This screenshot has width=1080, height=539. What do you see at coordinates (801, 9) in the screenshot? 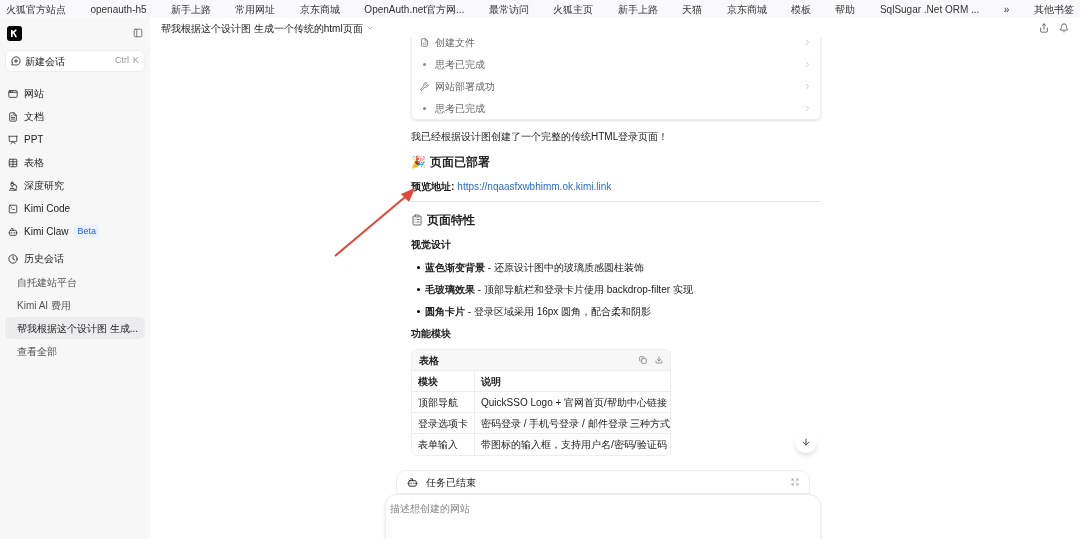
I see `bookmark: 模板` at bounding box center [801, 9].